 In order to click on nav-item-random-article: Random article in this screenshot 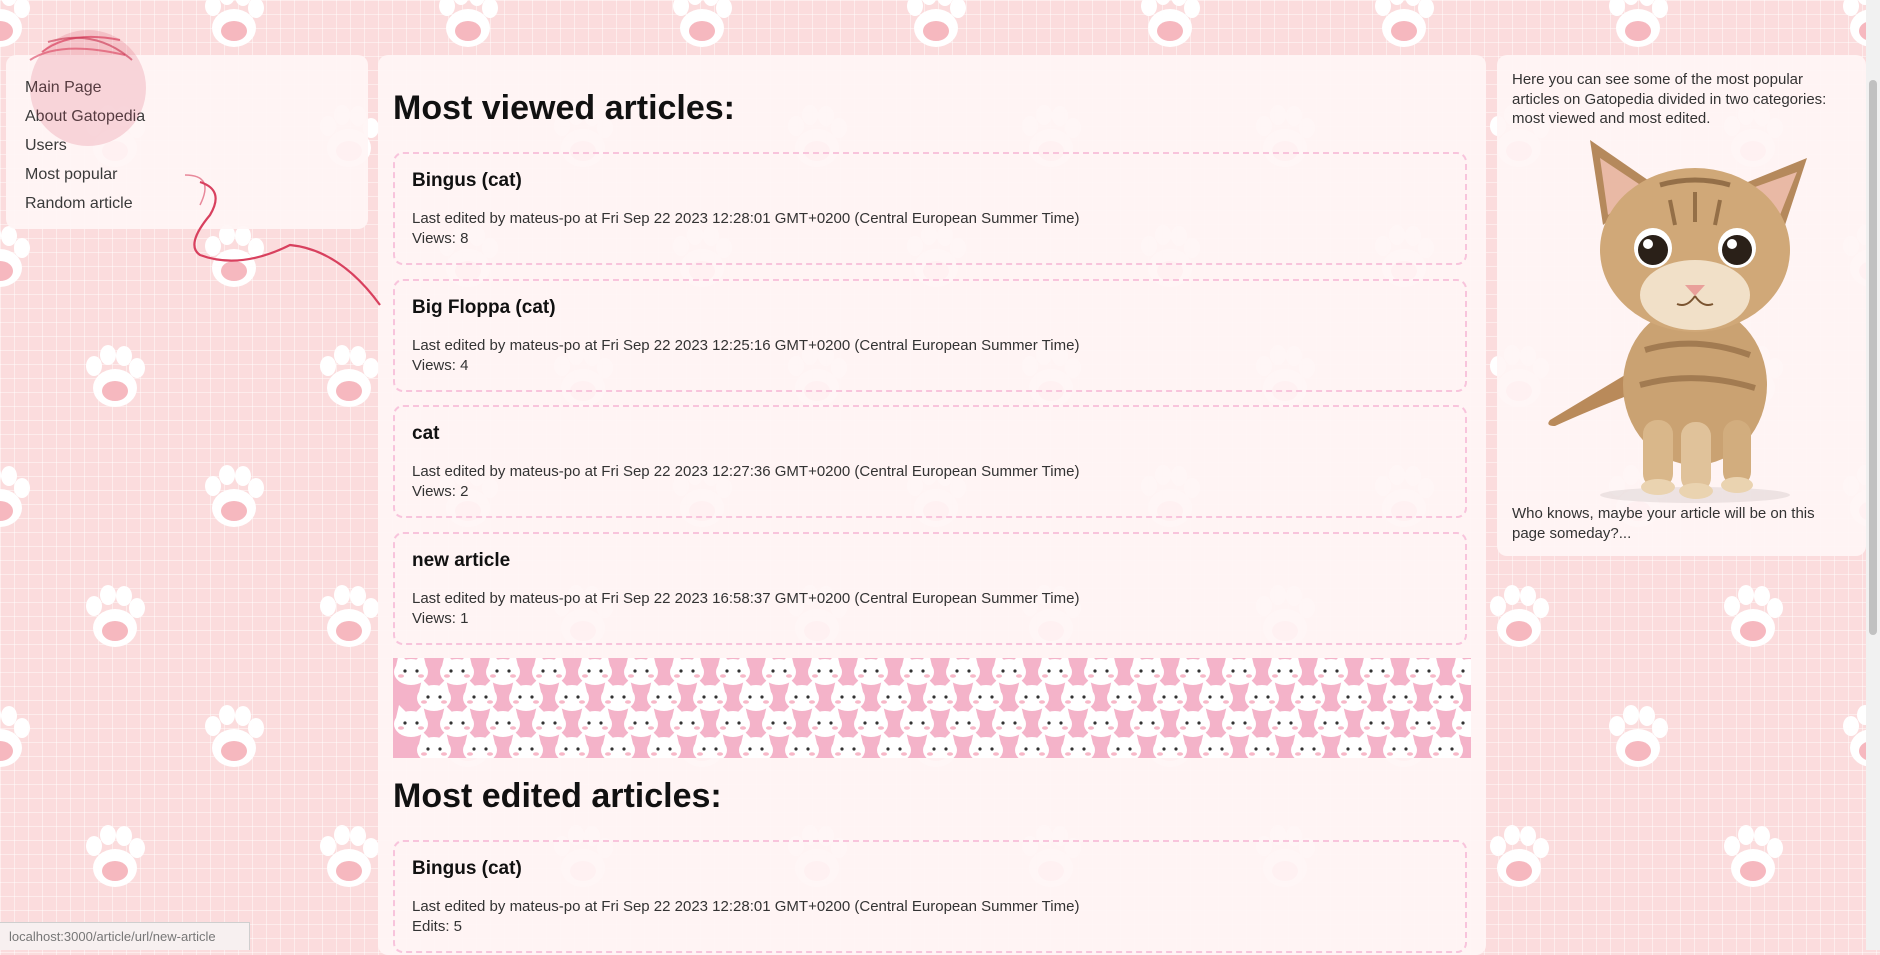, I will do `click(196, 203)`.